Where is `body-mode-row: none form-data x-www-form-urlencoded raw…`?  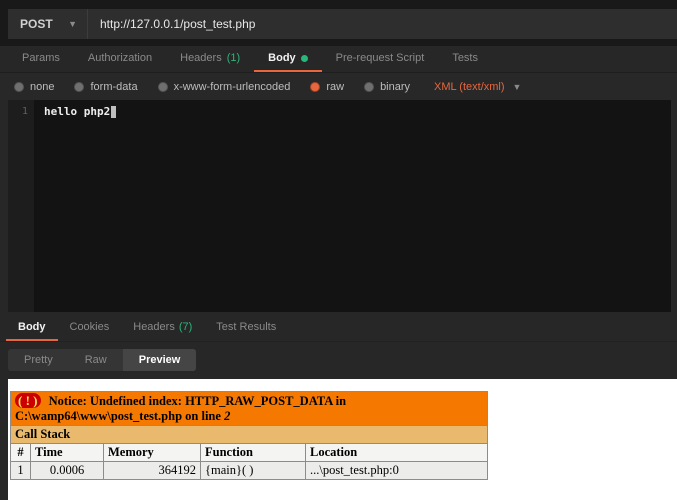 body-mode-row: none form-data x-www-form-urlencoded raw… is located at coordinates (338, 86).